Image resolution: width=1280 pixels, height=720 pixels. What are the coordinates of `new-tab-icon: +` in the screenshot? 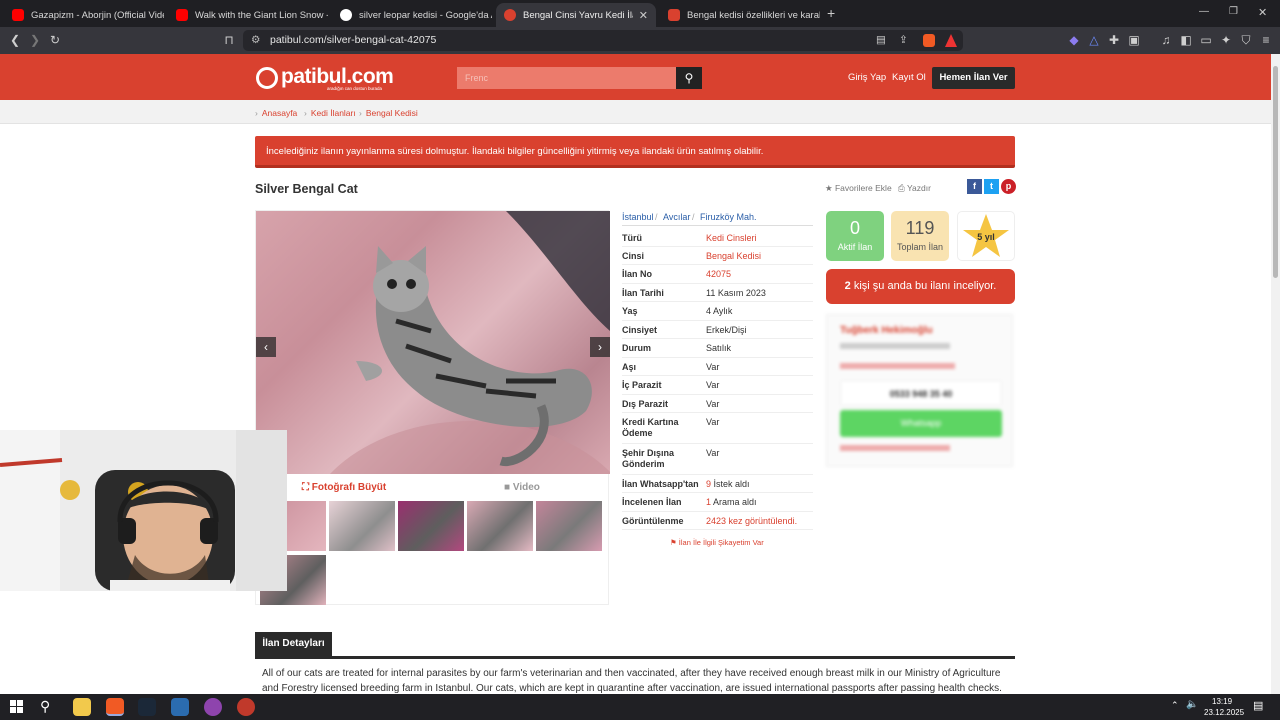 It's located at (831, 13).